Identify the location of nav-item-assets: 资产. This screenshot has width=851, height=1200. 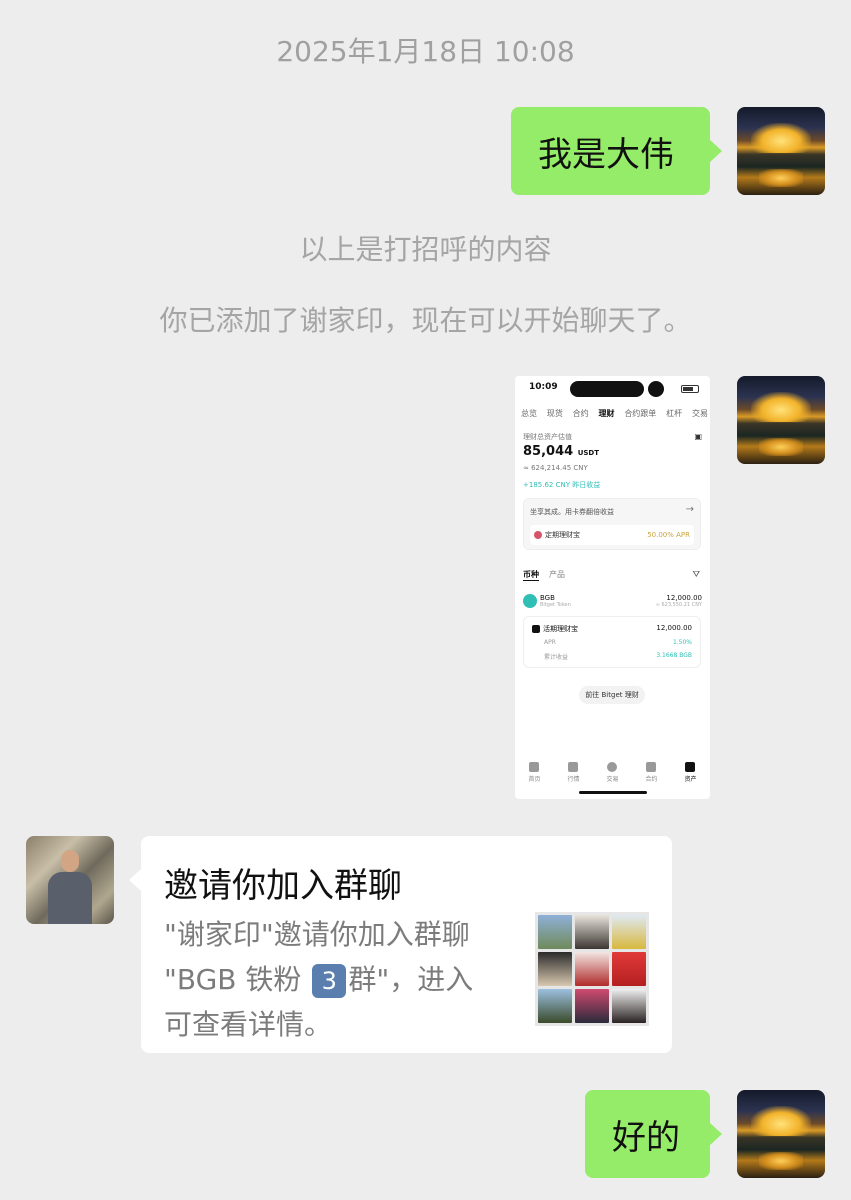
(690, 772).